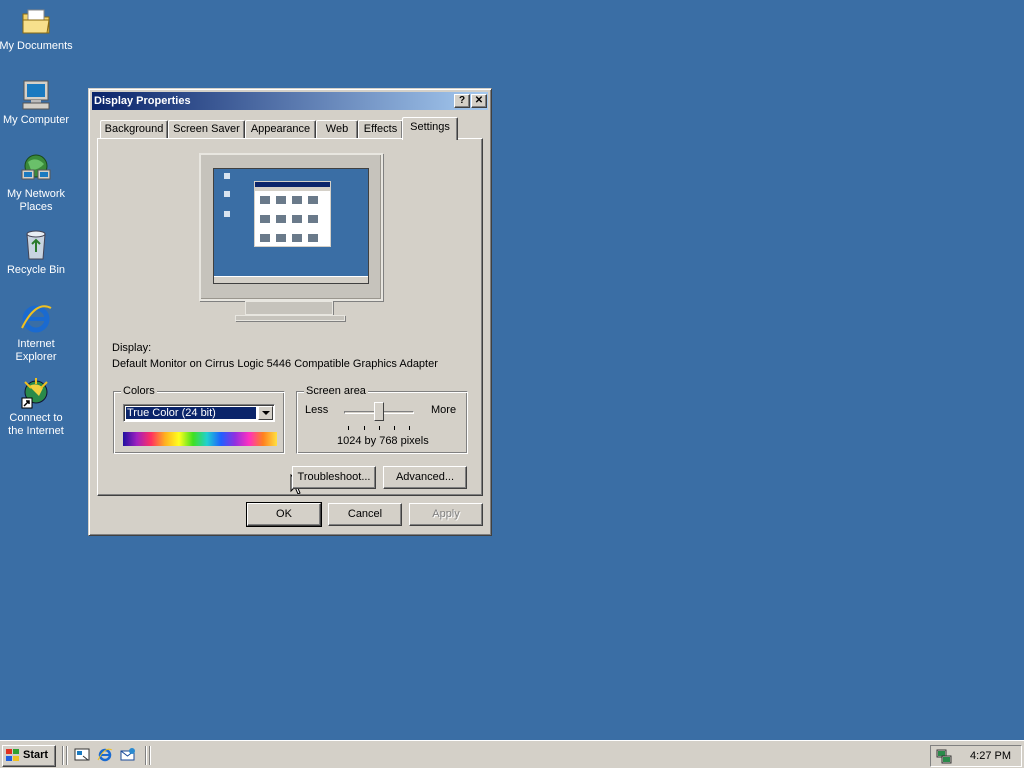  I want to click on tab-background: Background, so click(134, 129).